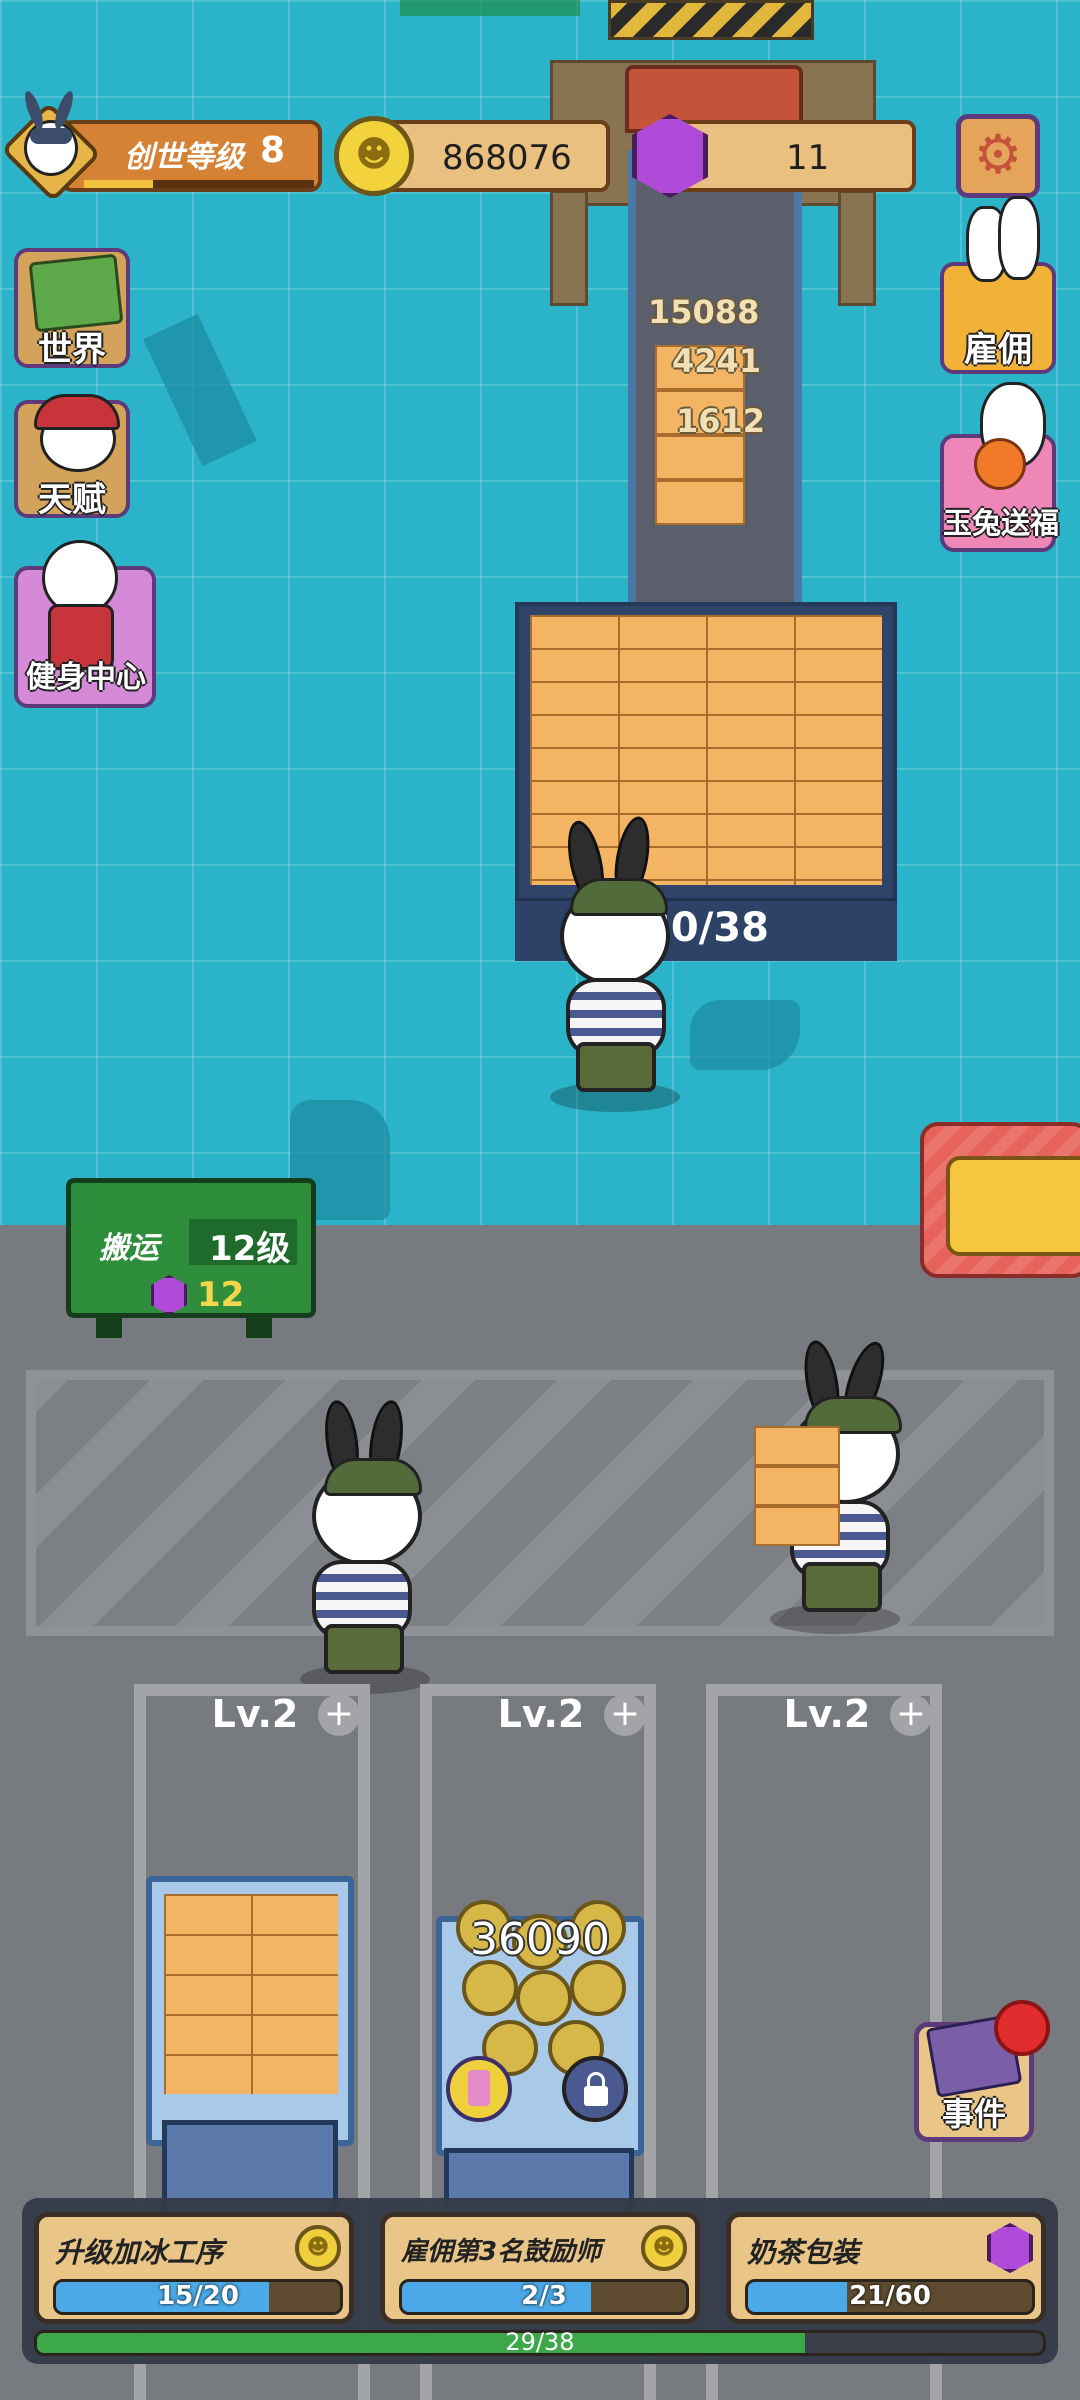 The width and height of the screenshot is (1080, 2400). What do you see at coordinates (85, 624) in the screenshot?
I see `gym-button: 健身中心` at bounding box center [85, 624].